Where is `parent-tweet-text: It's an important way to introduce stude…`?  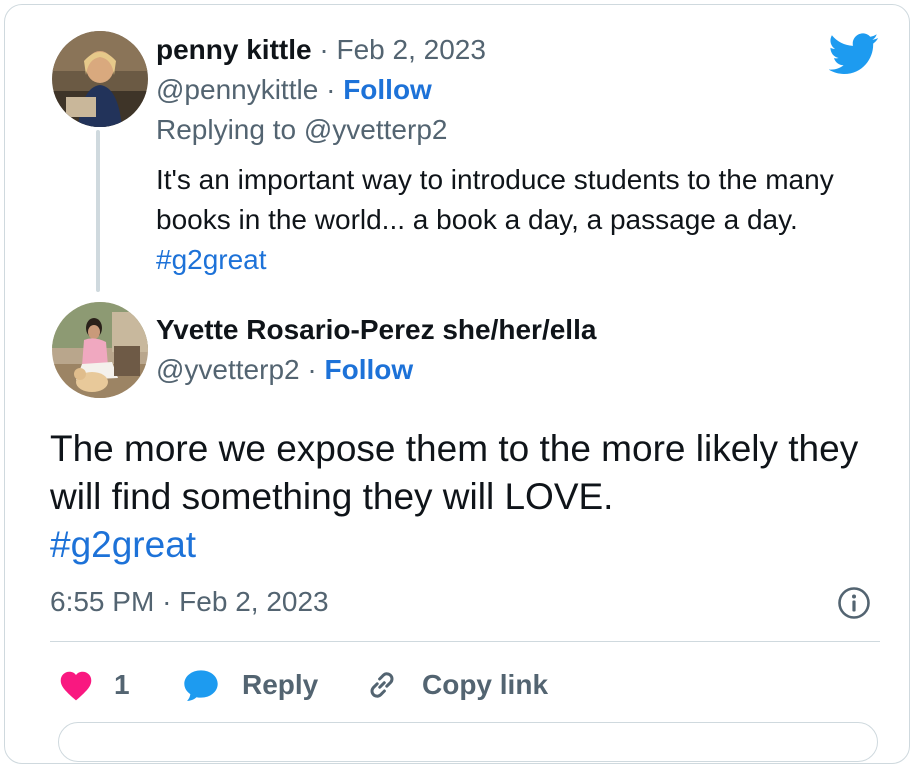
parent-tweet-text: It's an important way to introduce stude… is located at coordinates (521, 220).